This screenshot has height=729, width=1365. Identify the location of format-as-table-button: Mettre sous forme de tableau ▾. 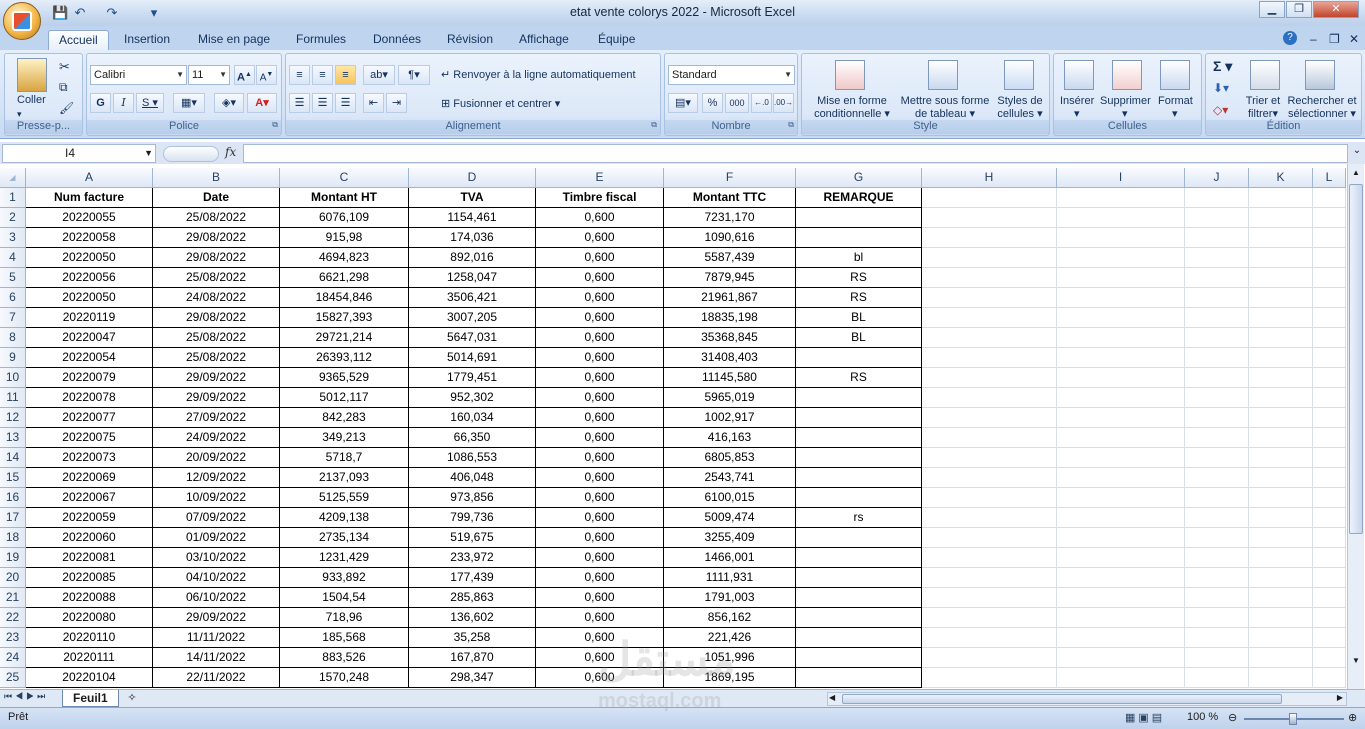
(945, 108).